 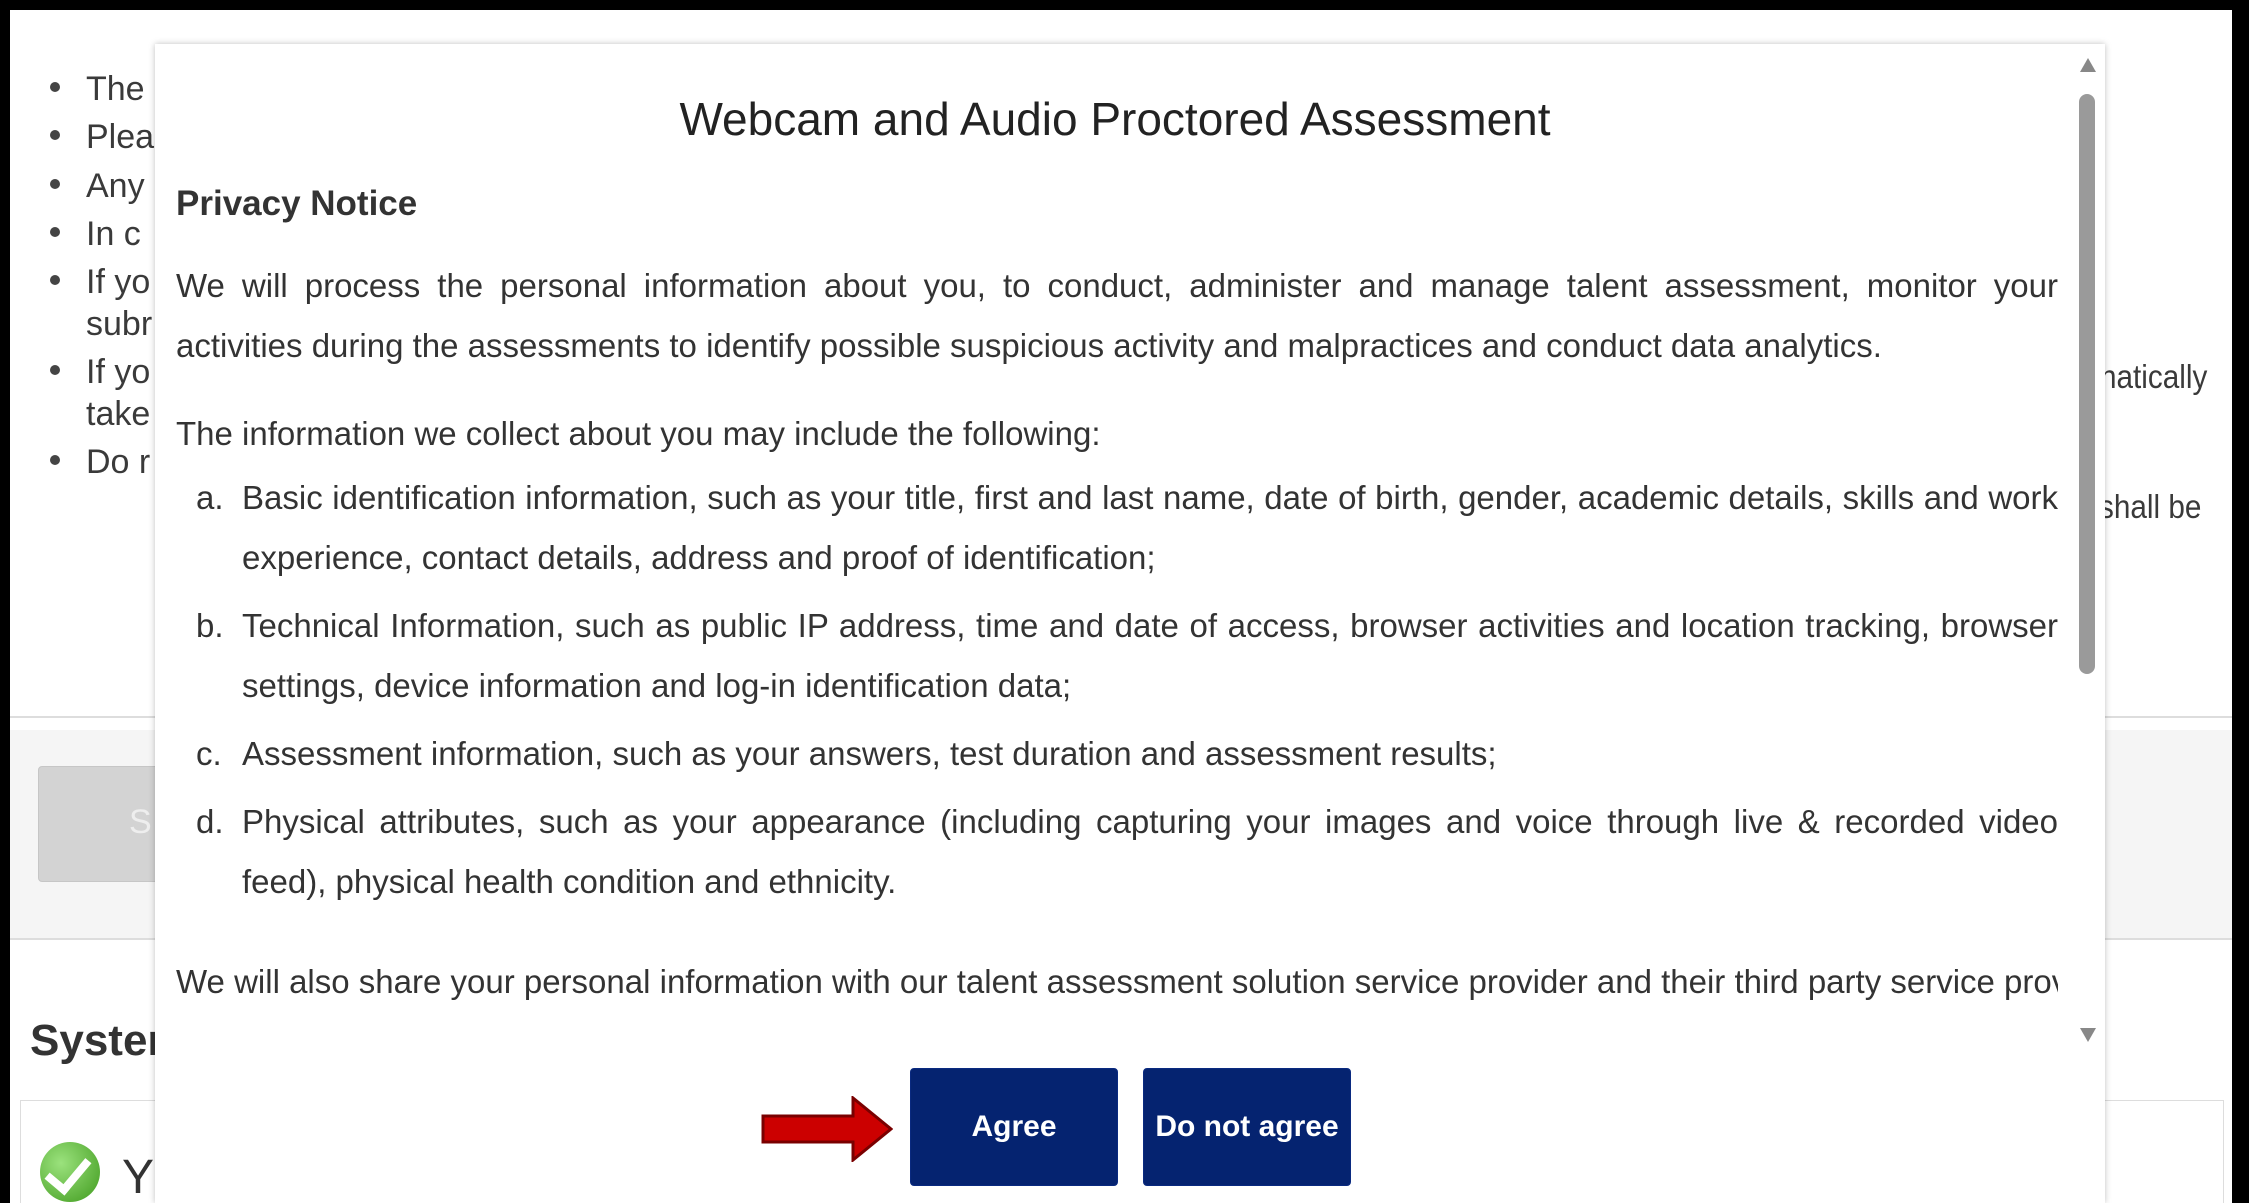 What do you see at coordinates (70, 1172) in the screenshot?
I see `check-icon` at bounding box center [70, 1172].